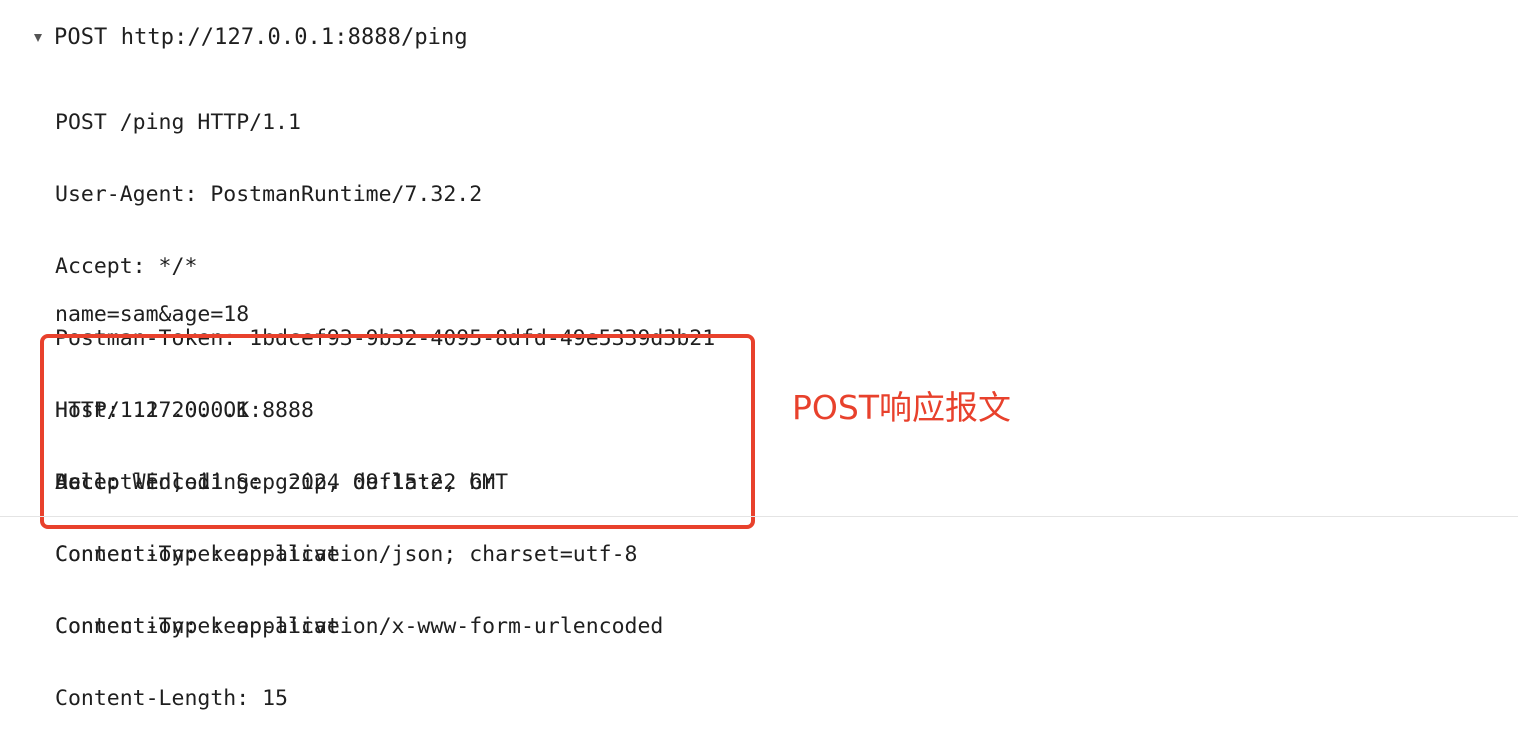 This screenshot has width=1518, height=735. I want to click on request-body: name=sam&age=18, so click(152, 314).